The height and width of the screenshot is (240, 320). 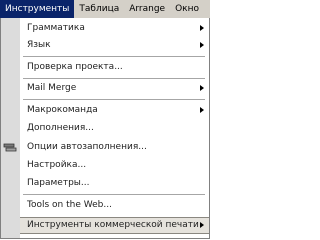 I want to click on menubar-item-table: Таблица, so click(x=99, y=9).